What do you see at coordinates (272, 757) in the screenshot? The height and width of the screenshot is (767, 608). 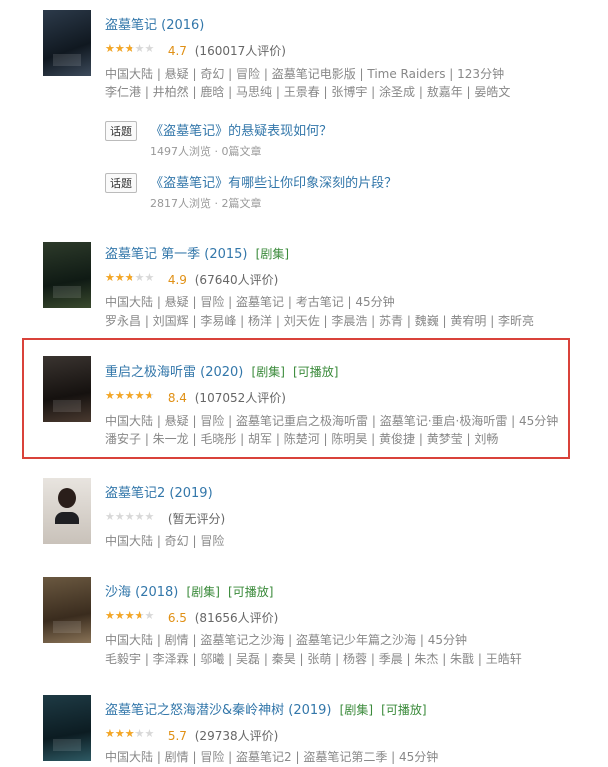 I see `meta-line-1: 中国大陆 | 剧情 | 冒险 | 盗墓笔记2 | 盗墓笔记第二季 | 45分钟` at bounding box center [272, 757].